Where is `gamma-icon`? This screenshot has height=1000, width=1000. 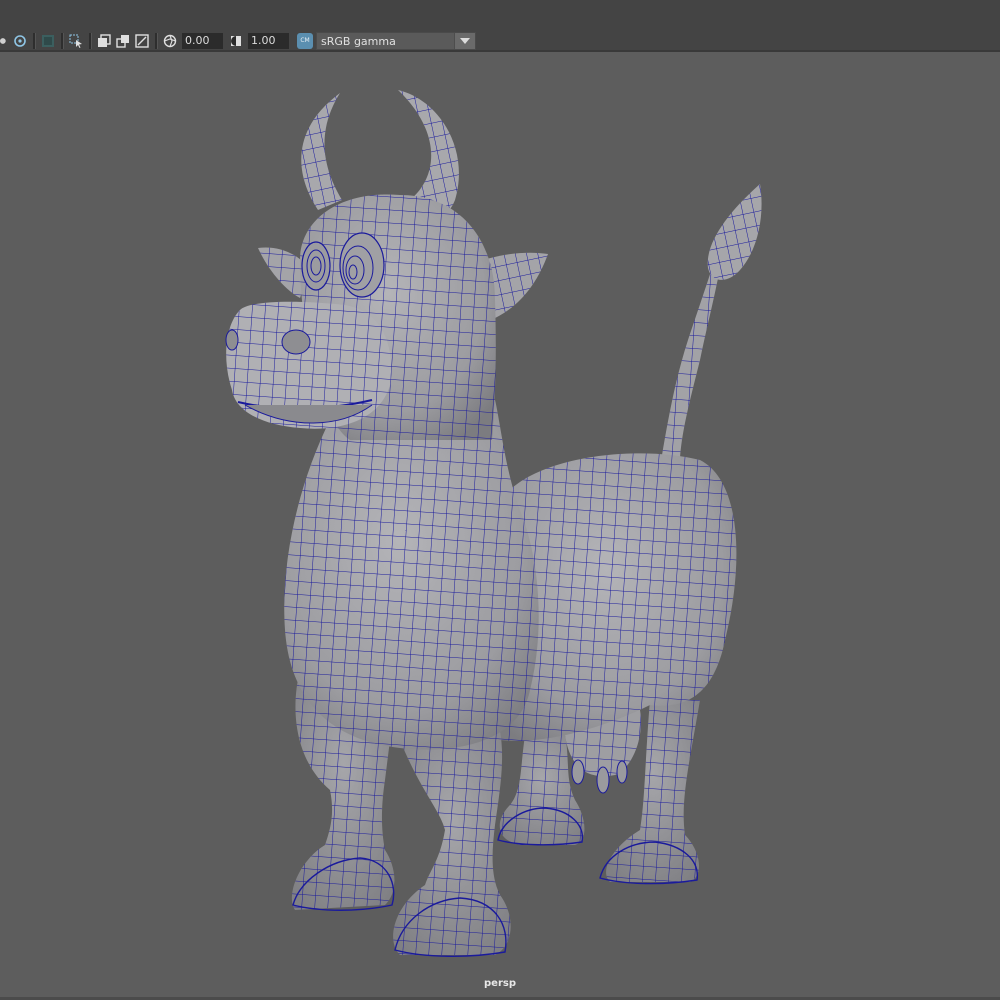 gamma-icon is located at coordinates (236, 41).